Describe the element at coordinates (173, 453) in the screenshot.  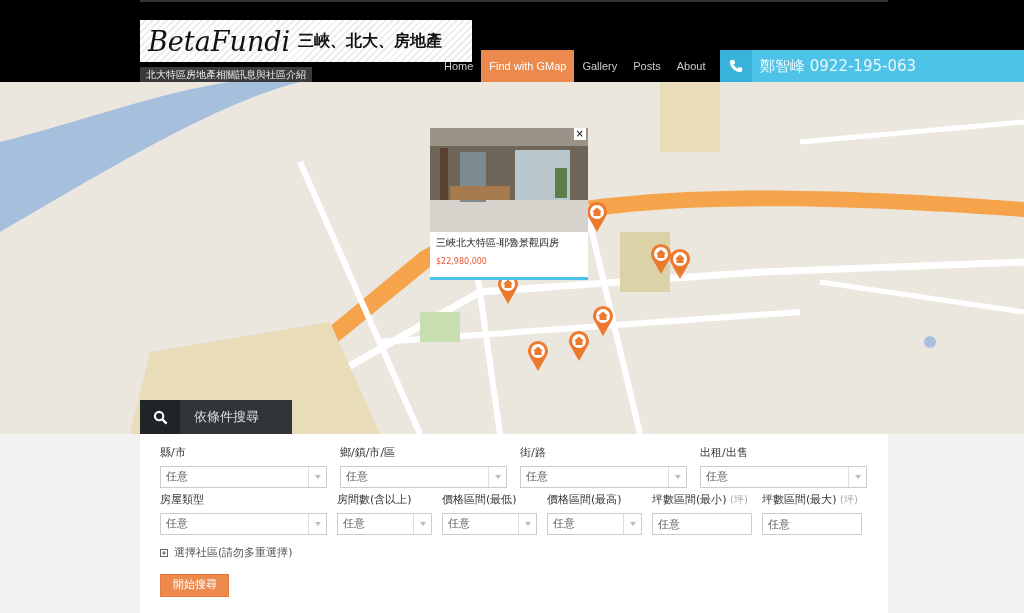
I see `field-label: 縣/市` at that location.